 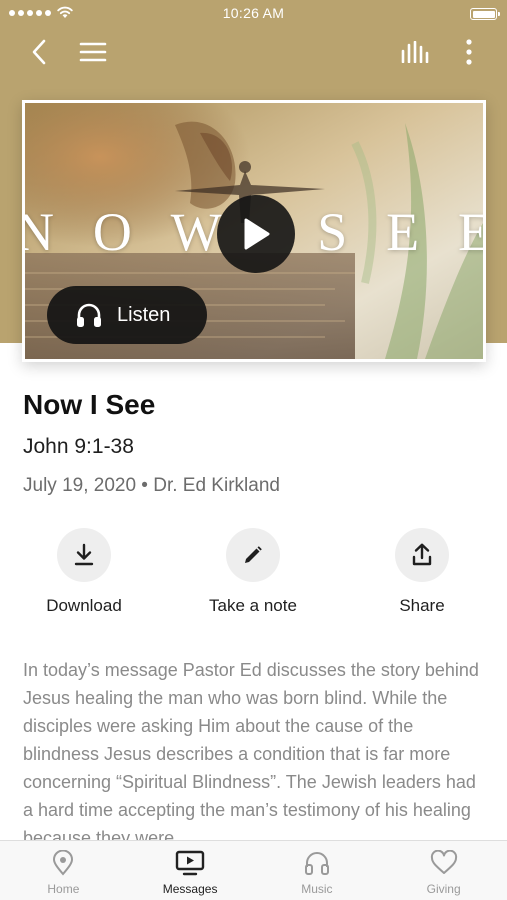 I want to click on listen-button: Listen, so click(x=127, y=315).